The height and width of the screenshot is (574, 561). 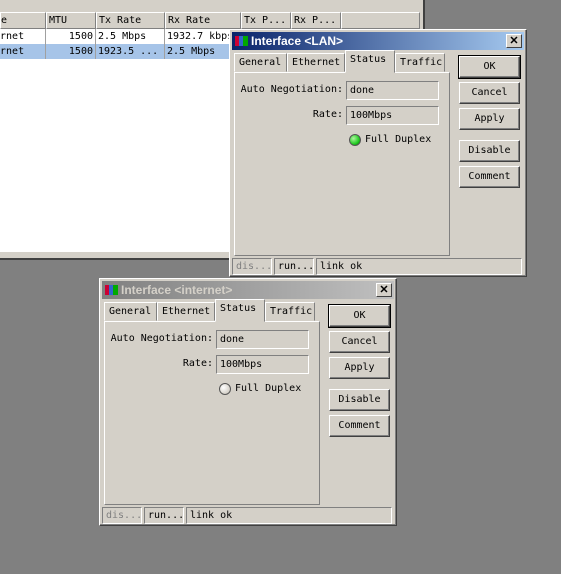 What do you see at coordinates (130, 36) in the screenshot?
I see `cell-tx-rate: 2.5 Mbps` at bounding box center [130, 36].